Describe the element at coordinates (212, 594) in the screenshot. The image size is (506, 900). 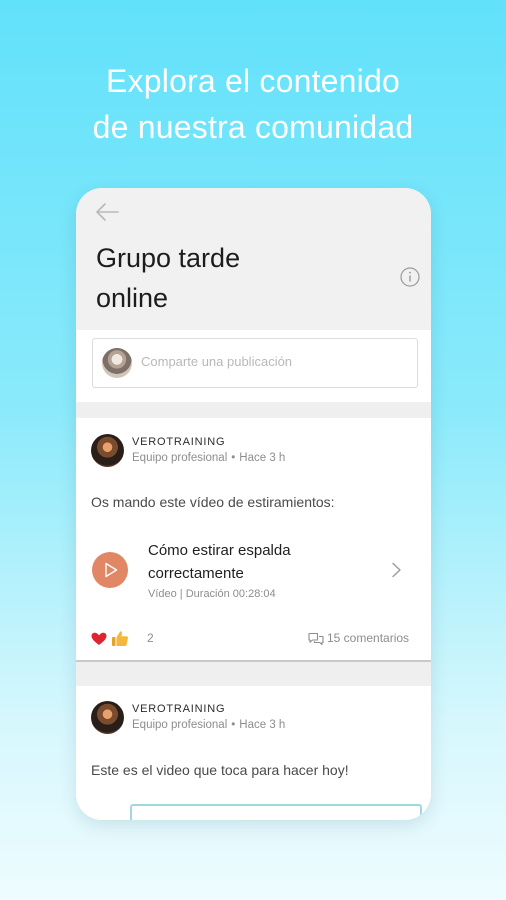
I see `video-meta: Vídeo | Duración 00:28:04` at that location.